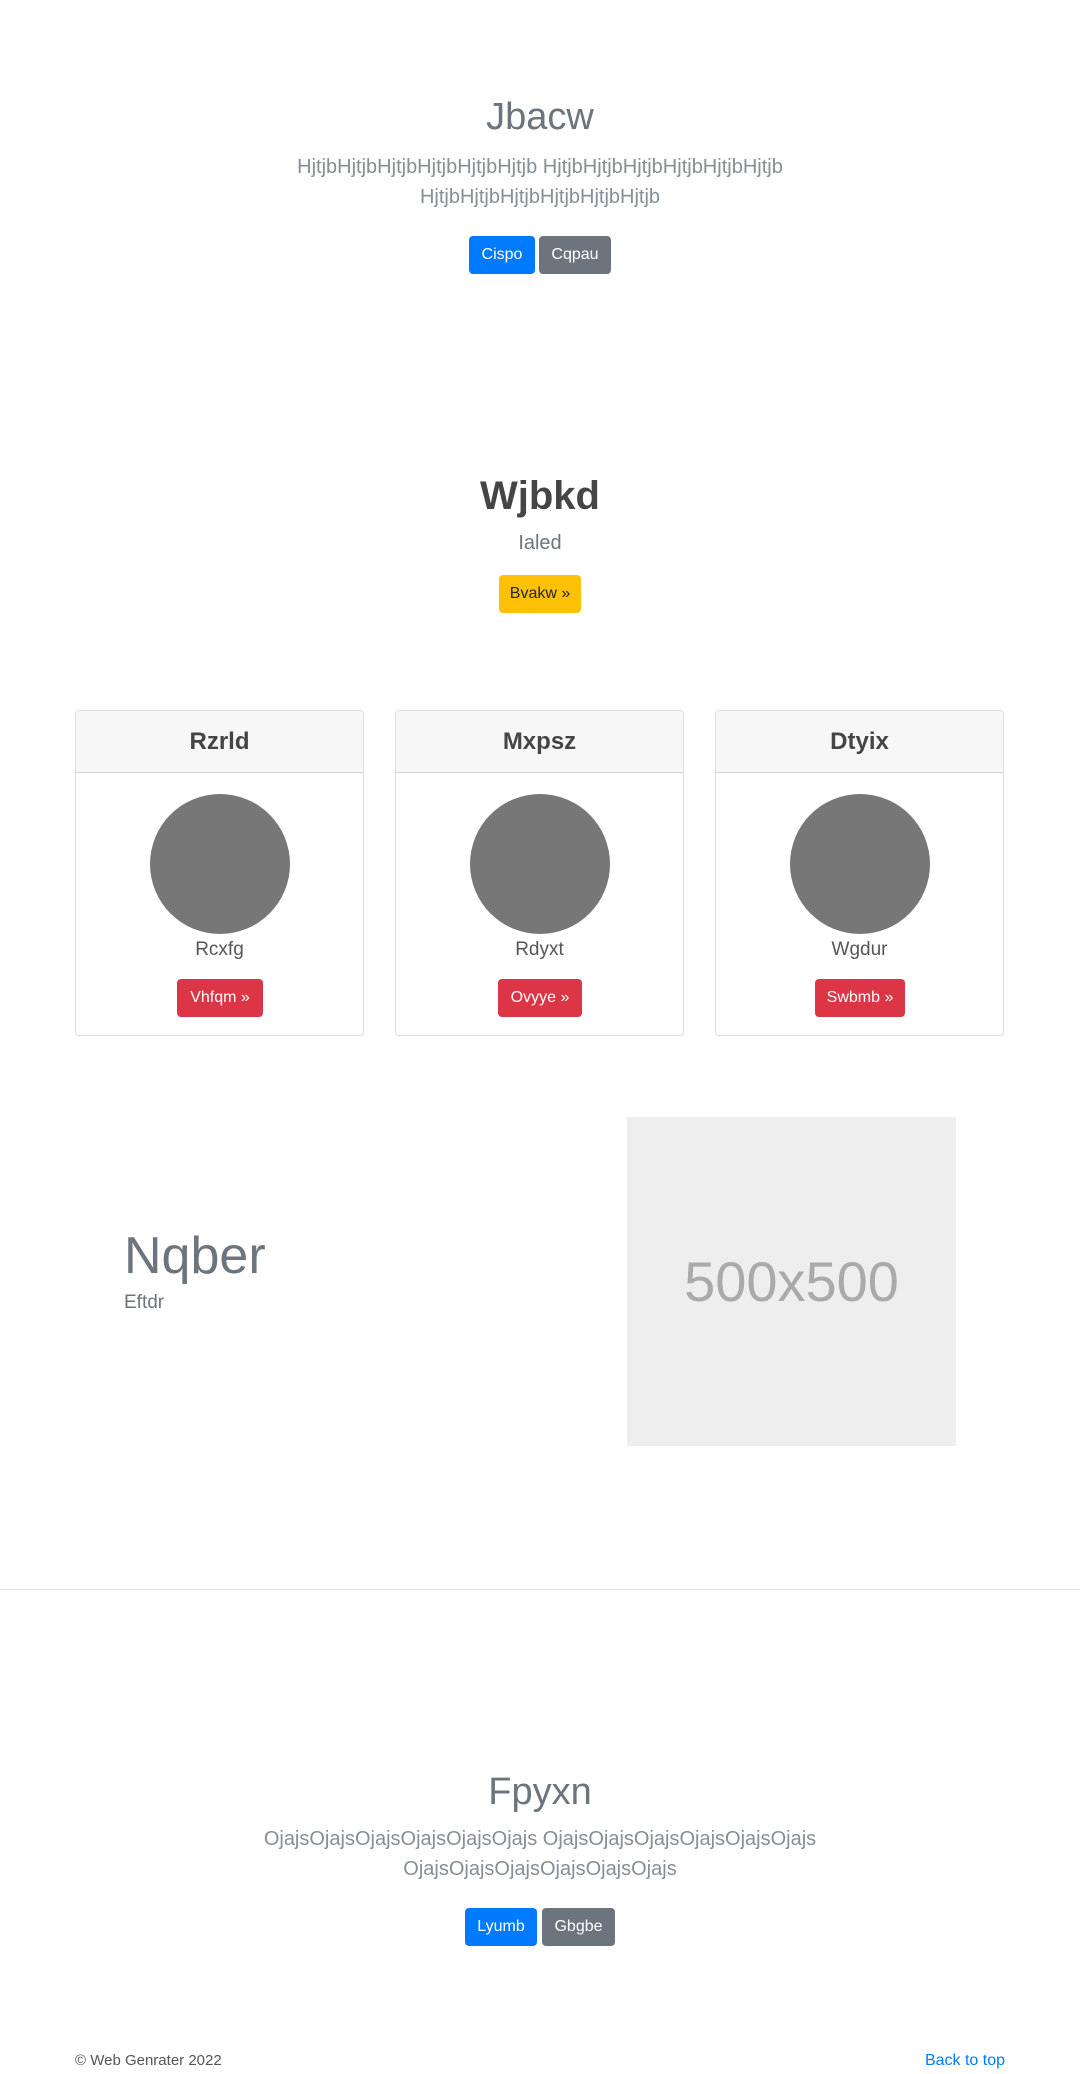  What do you see at coordinates (540, 998) in the screenshot?
I see `card-button: Ovyye »` at bounding box center [540, 998].